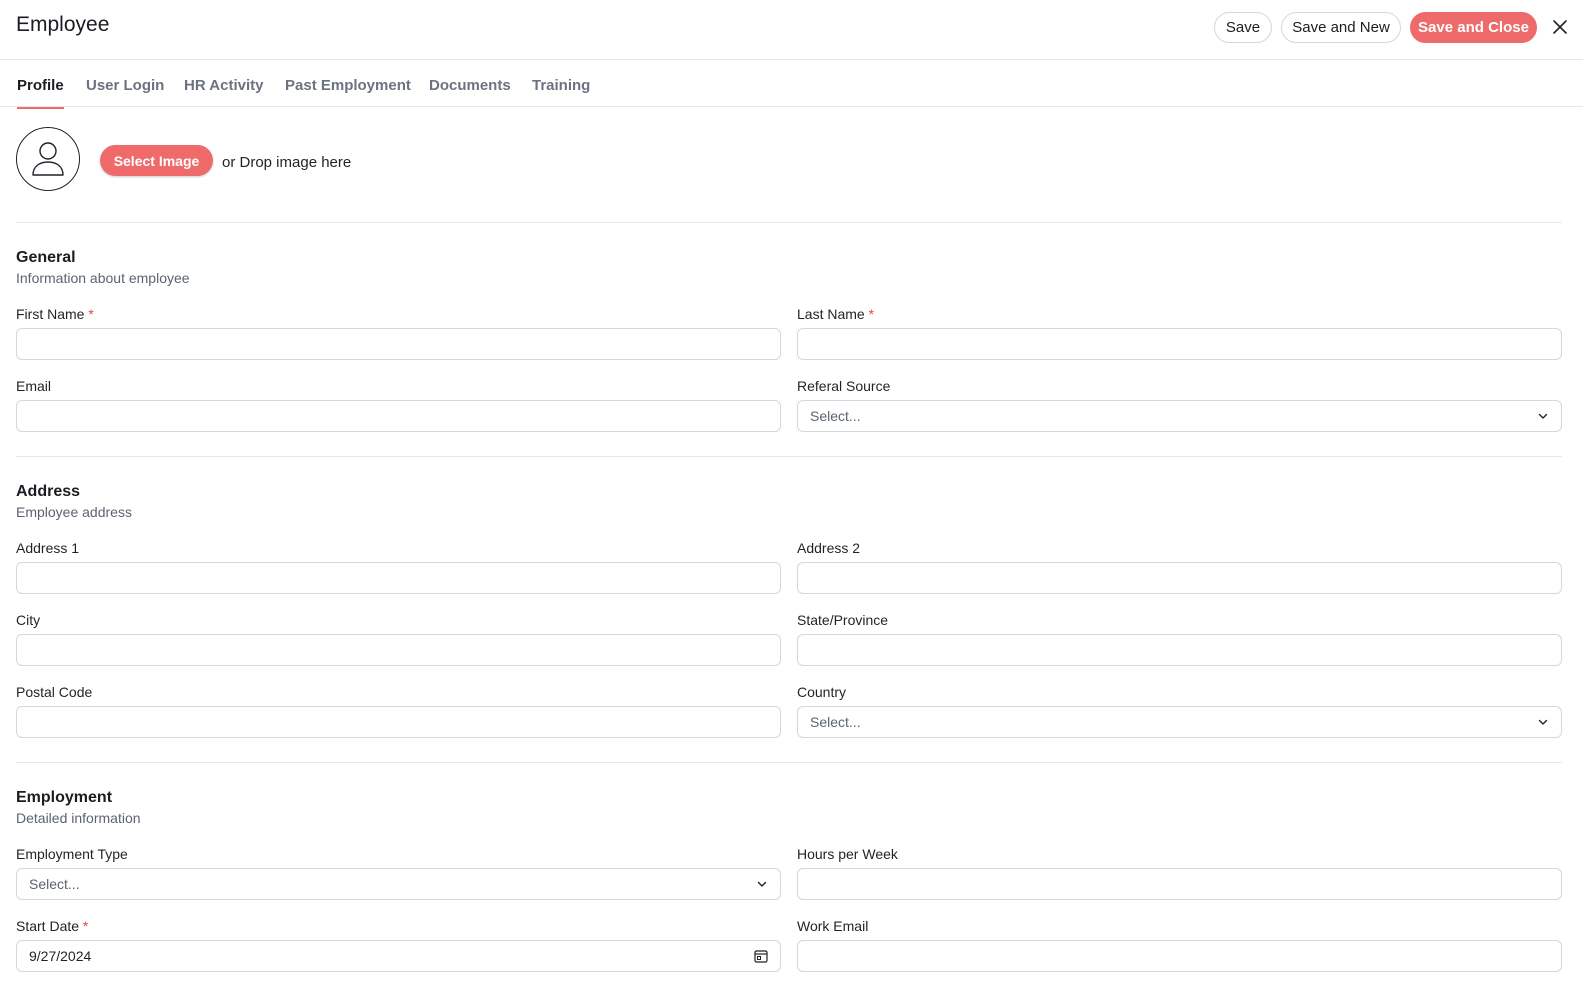  What do you see at coordinates (1179, 884) in the screenshot?
I see `hours-per-week-field` at bounding box center [1179, 884].